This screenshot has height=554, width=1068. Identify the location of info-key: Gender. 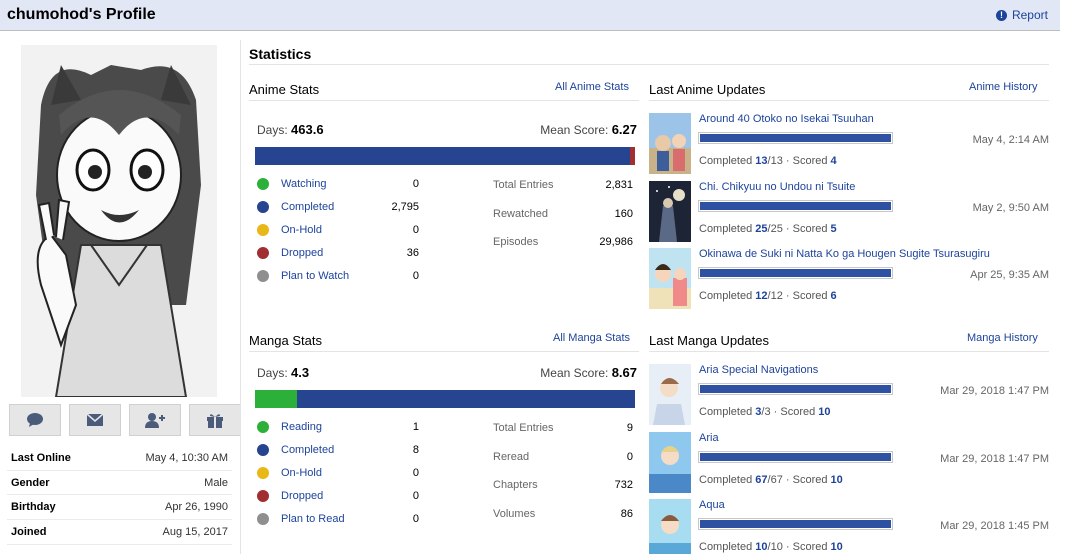
(30, 482).